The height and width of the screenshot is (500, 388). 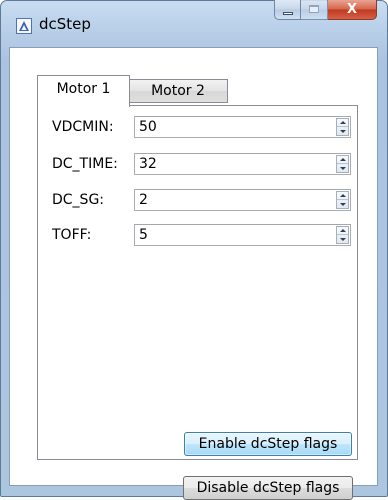 I want to click on vdcmin-spin-buttons, so click(x=342, y=127).